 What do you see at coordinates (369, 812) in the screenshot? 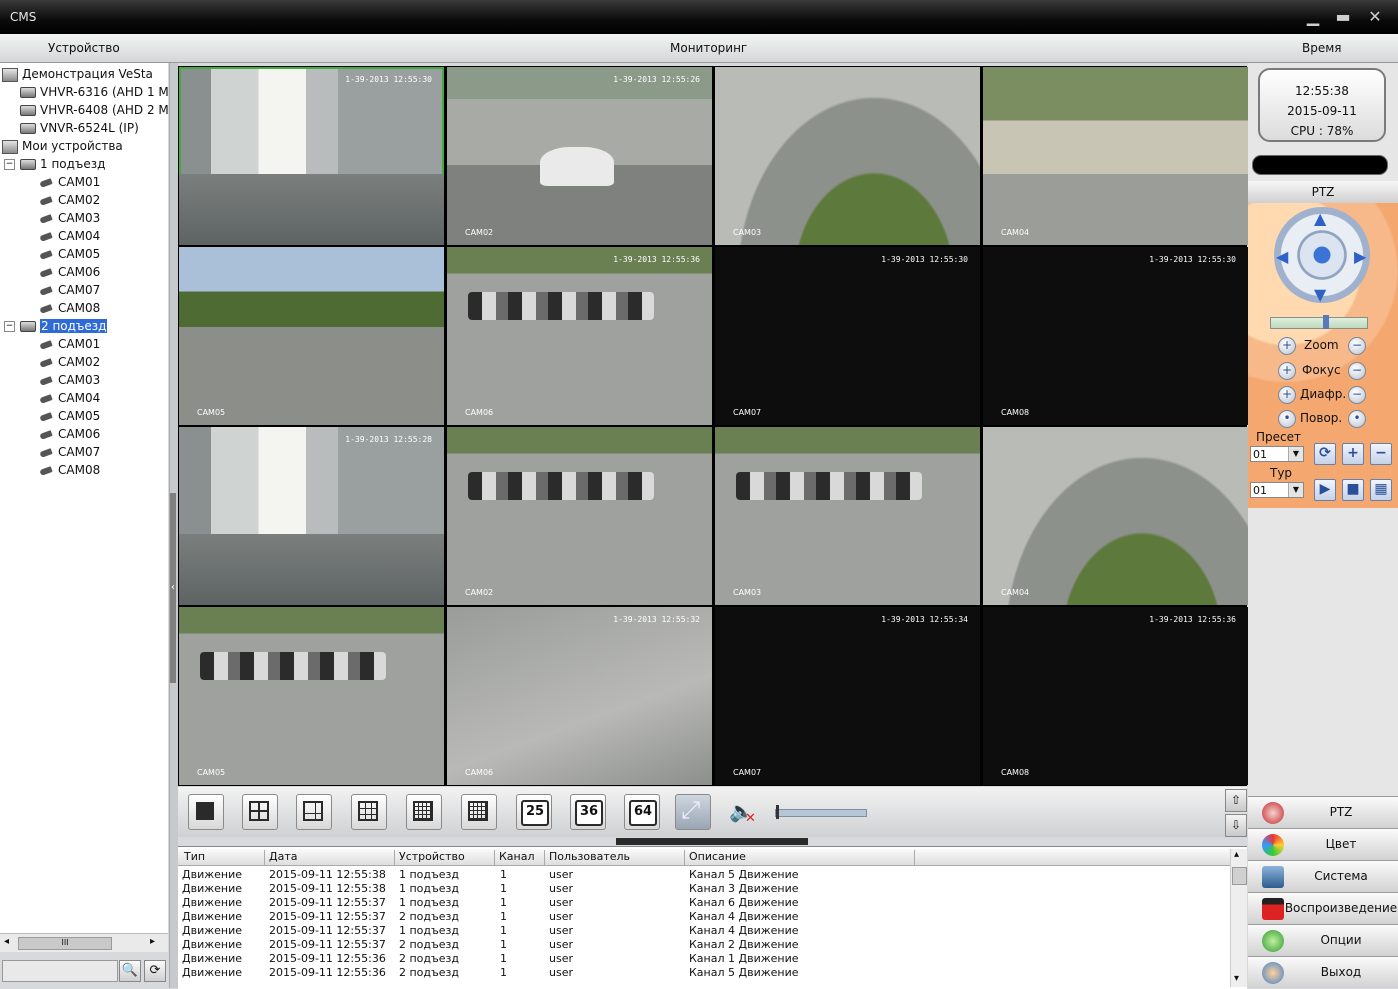
I see `layout-9-button` at bounding box center [369, 812].